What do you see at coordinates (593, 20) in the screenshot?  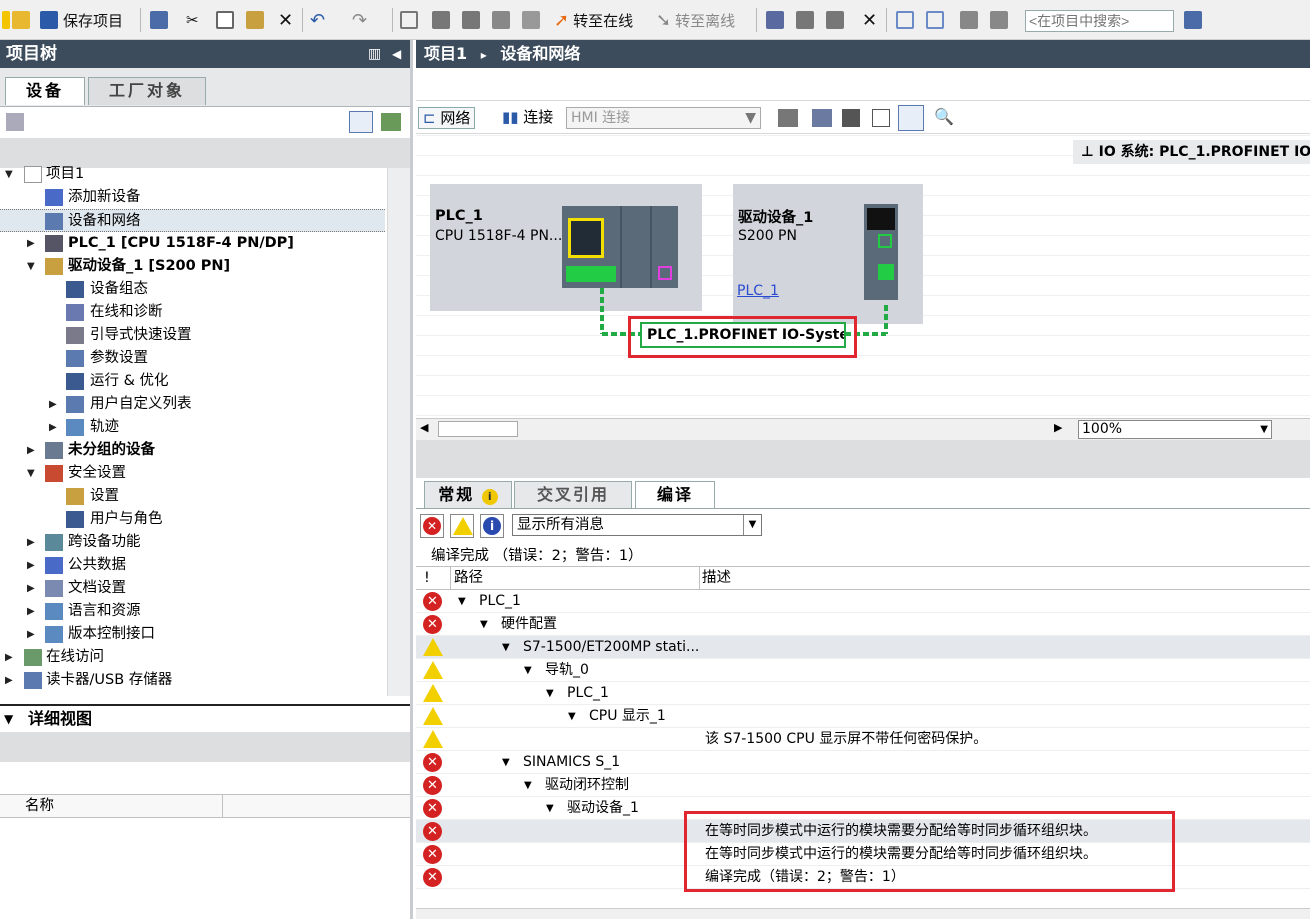 I see `go-online-button: ➚ 转至在线` at bounding box center [593, 20].